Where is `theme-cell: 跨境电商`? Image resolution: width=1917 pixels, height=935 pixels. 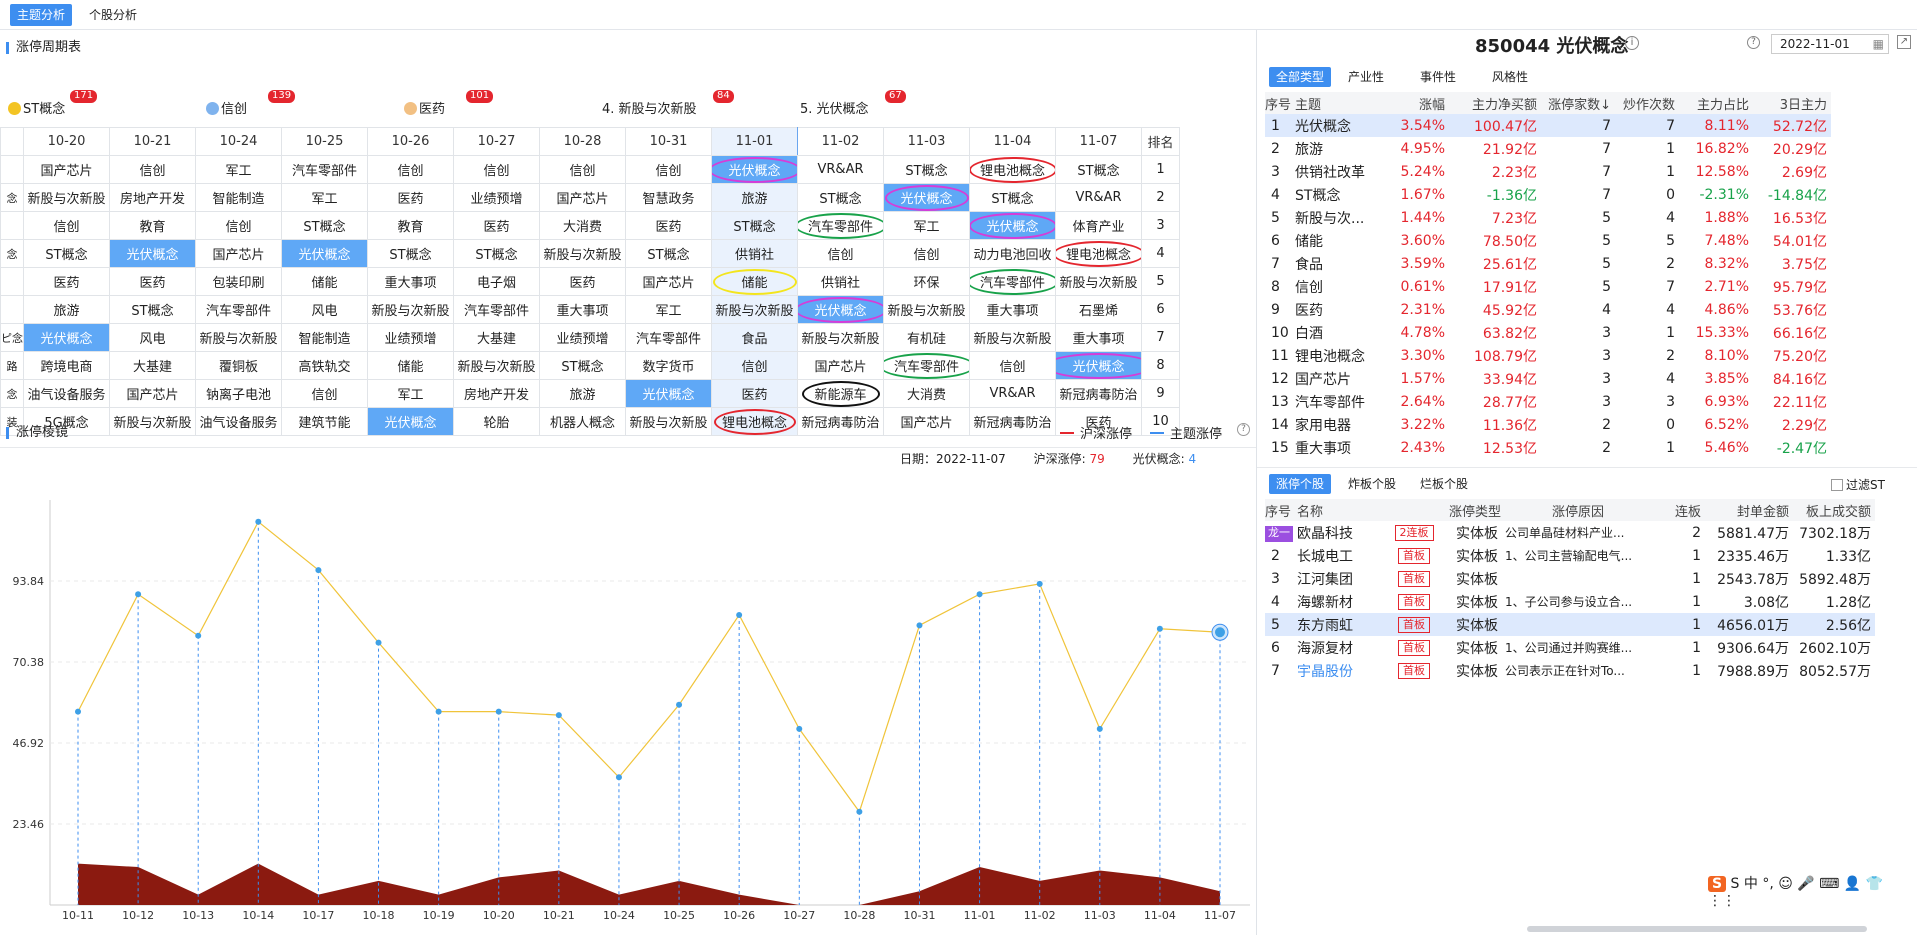
theme-cell: 跨境电商 is located at coordinates (66, 365).